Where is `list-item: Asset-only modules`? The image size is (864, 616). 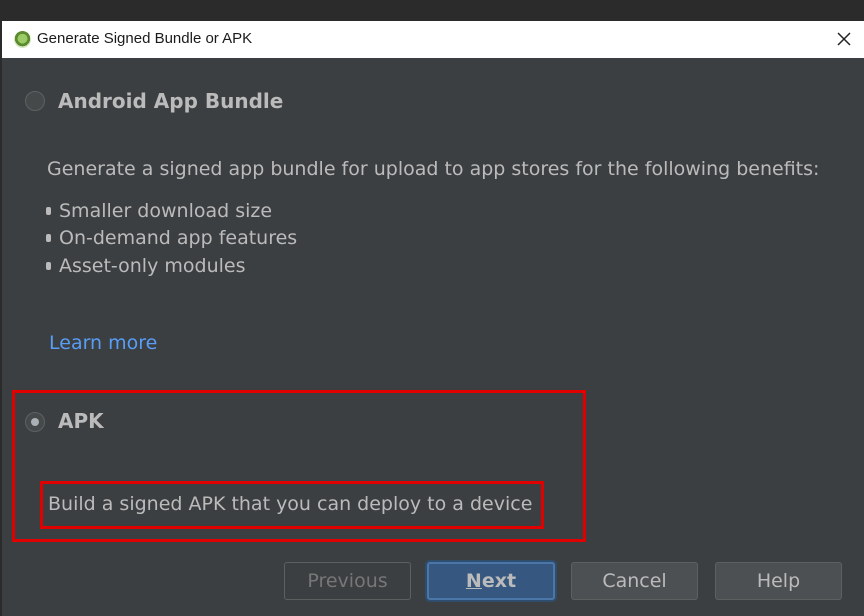 list-item: Asset-only modules is located at coordinates (171, 266).